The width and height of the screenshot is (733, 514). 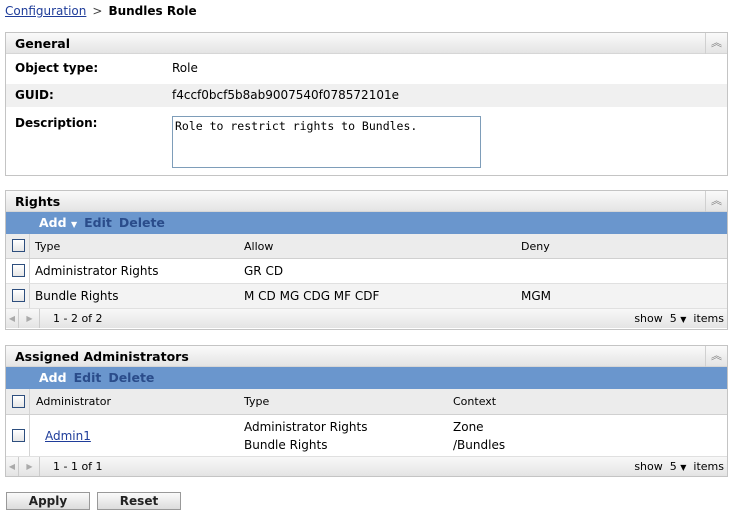 What do you see at coordinates (185, 68) in the screenshot?
I see `object-type-value: Role` at bounding box center [185, 68].